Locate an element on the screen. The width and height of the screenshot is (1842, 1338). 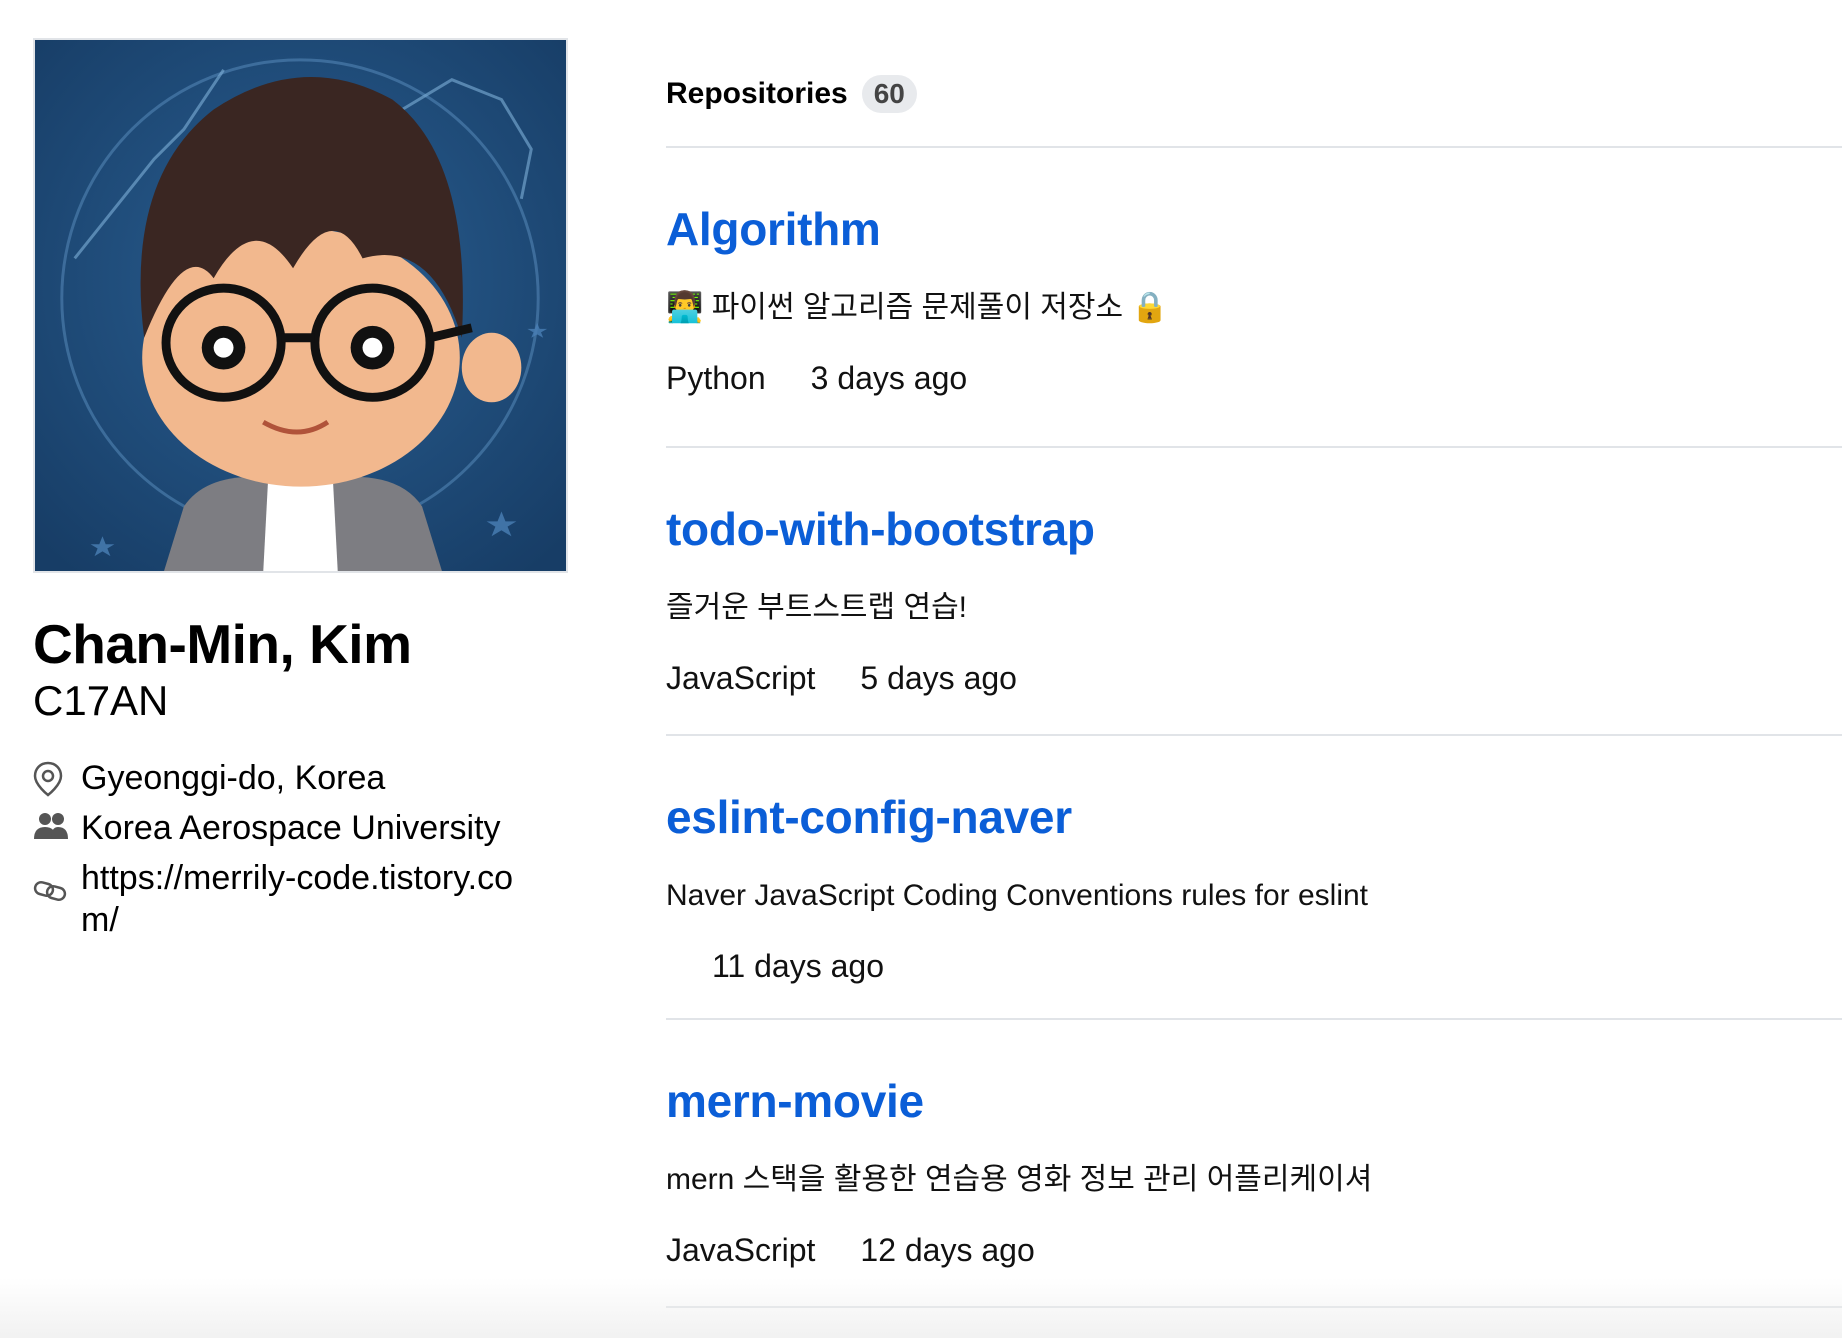
repo-updated: 3 days ago is located at coordinates (889, 378).